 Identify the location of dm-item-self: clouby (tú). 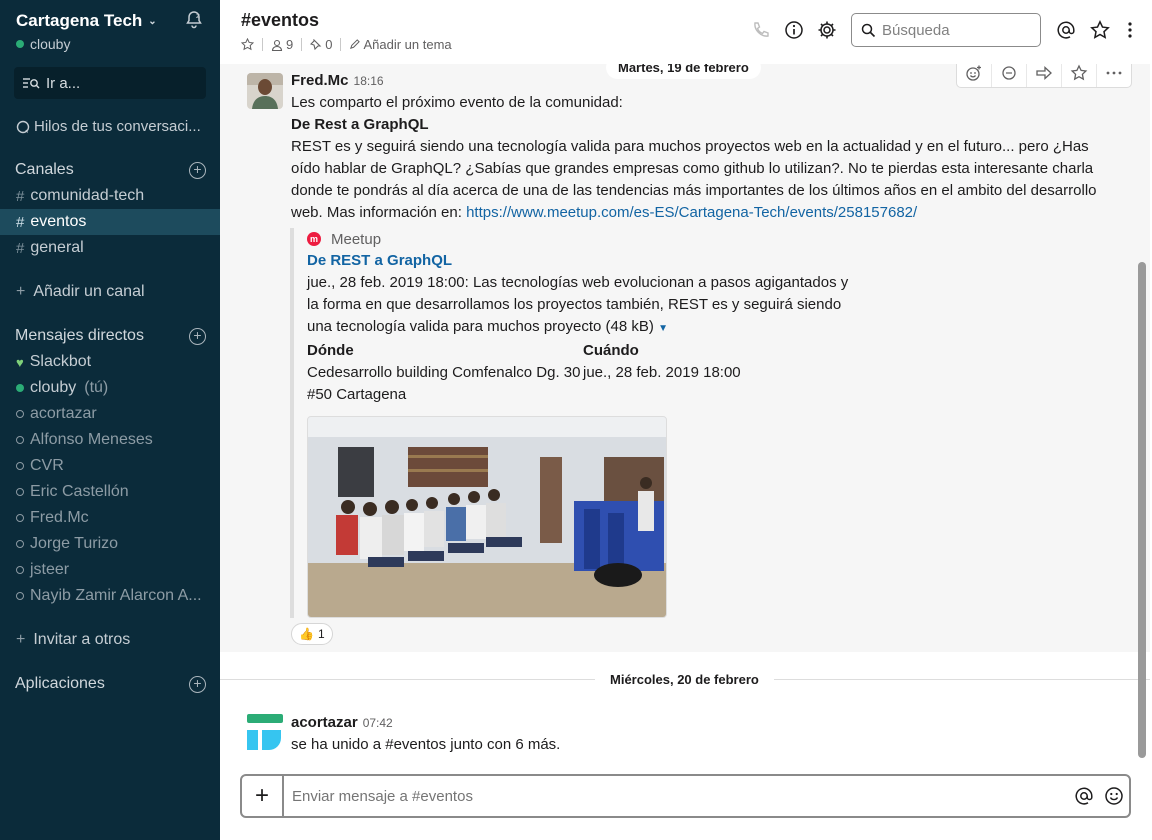
(110, 388).